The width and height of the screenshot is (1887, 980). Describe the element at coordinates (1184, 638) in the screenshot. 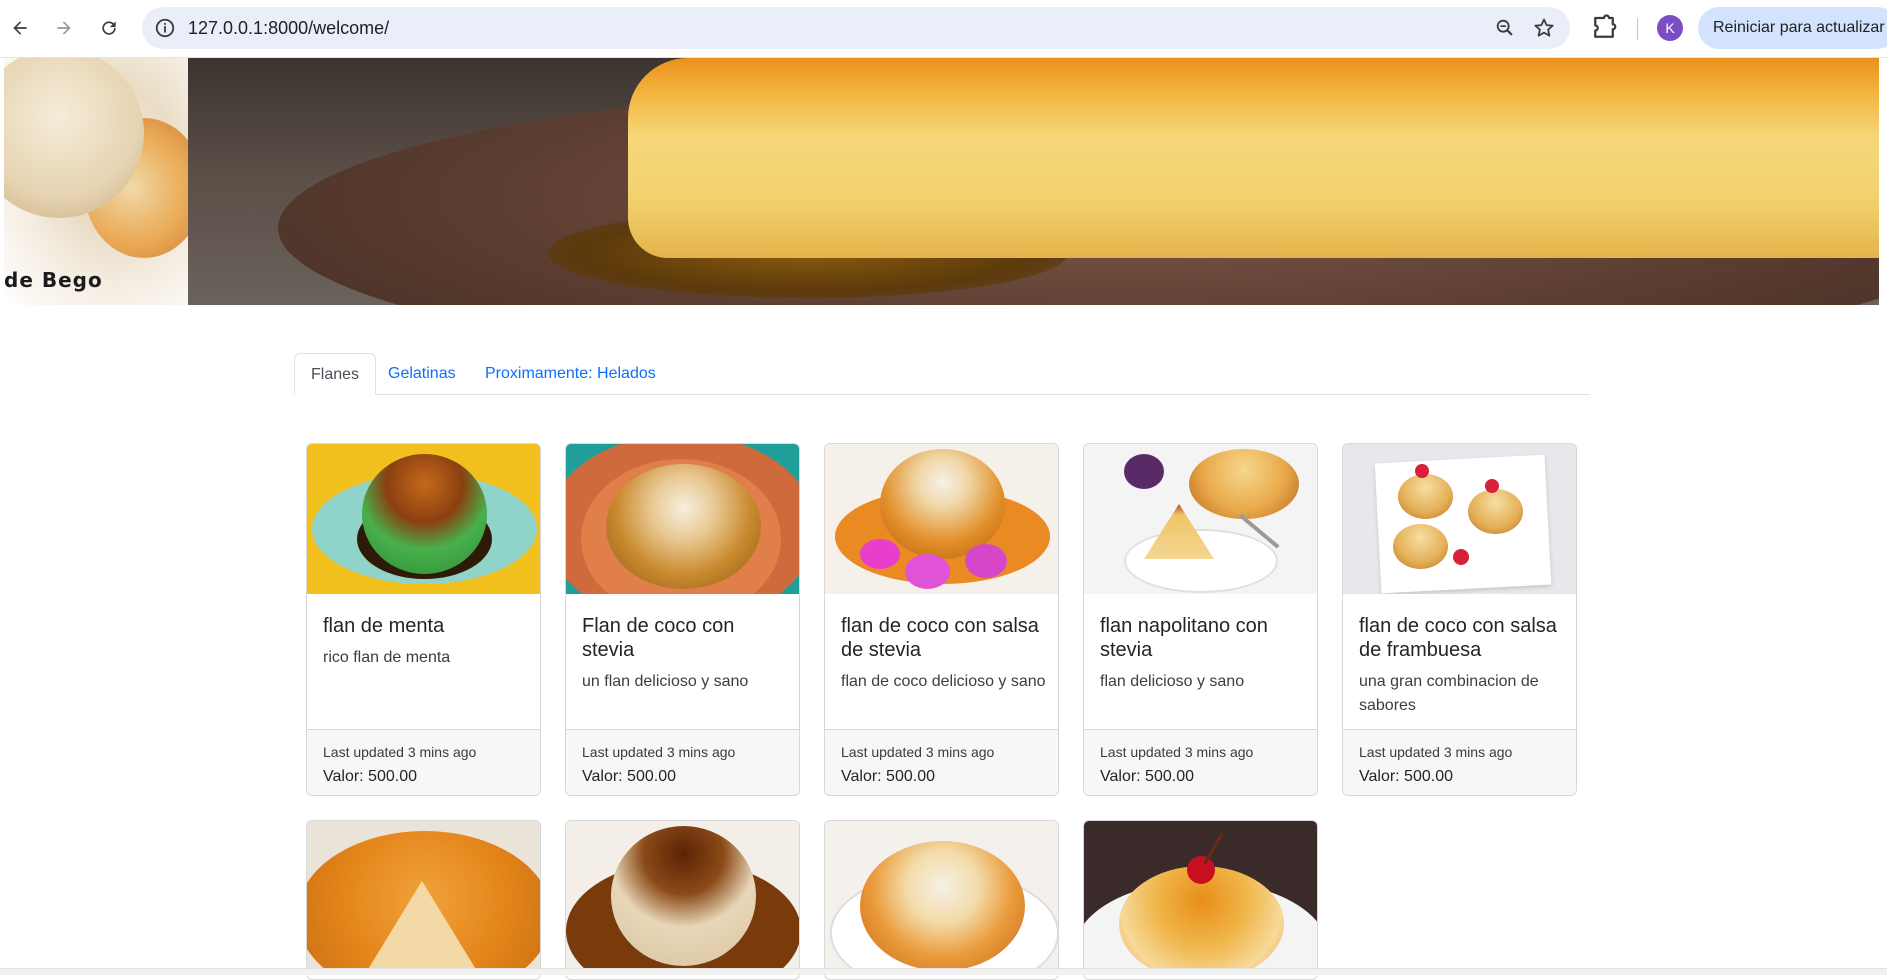

I see `card-title: flan napolitano con stevia` at that location.